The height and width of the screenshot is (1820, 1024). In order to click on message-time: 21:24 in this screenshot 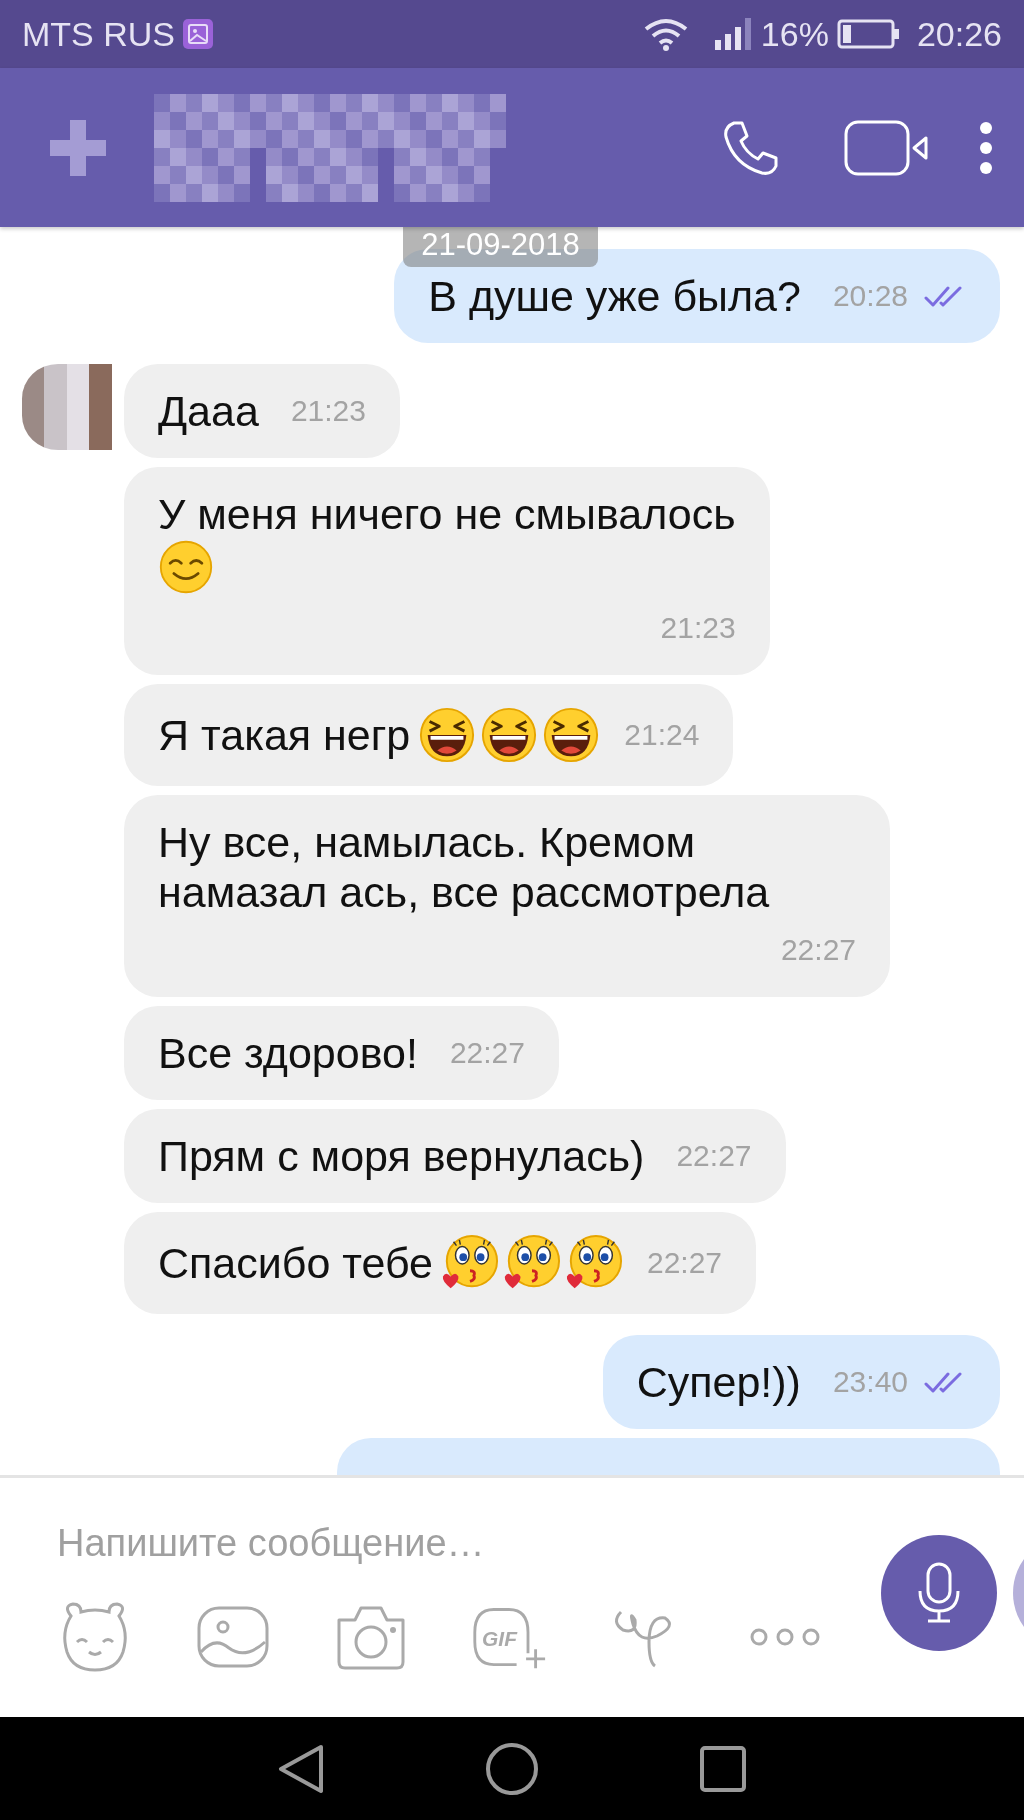, I will do `click(662, 735)`.